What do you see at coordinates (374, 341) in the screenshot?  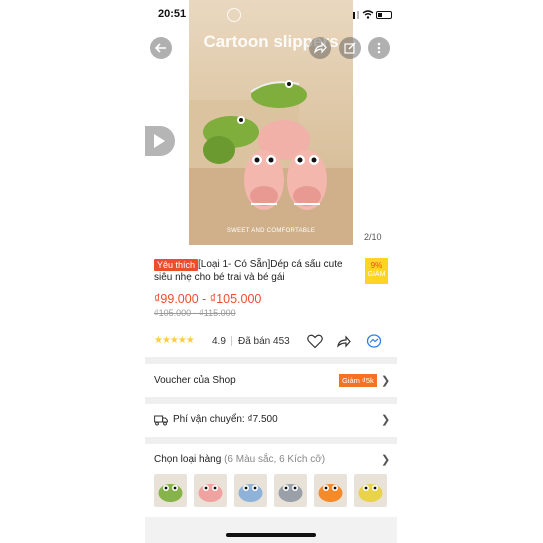 I see `messenger-icon` at bounding box center [374, 341].